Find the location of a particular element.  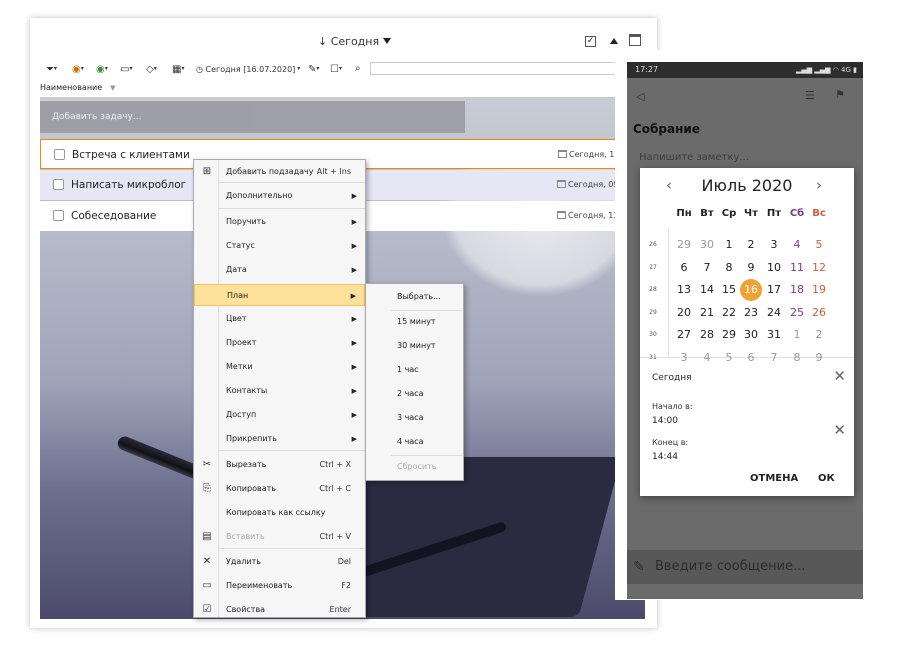

checkbox-toggle: ✓ is located at coordinates (590, 41).